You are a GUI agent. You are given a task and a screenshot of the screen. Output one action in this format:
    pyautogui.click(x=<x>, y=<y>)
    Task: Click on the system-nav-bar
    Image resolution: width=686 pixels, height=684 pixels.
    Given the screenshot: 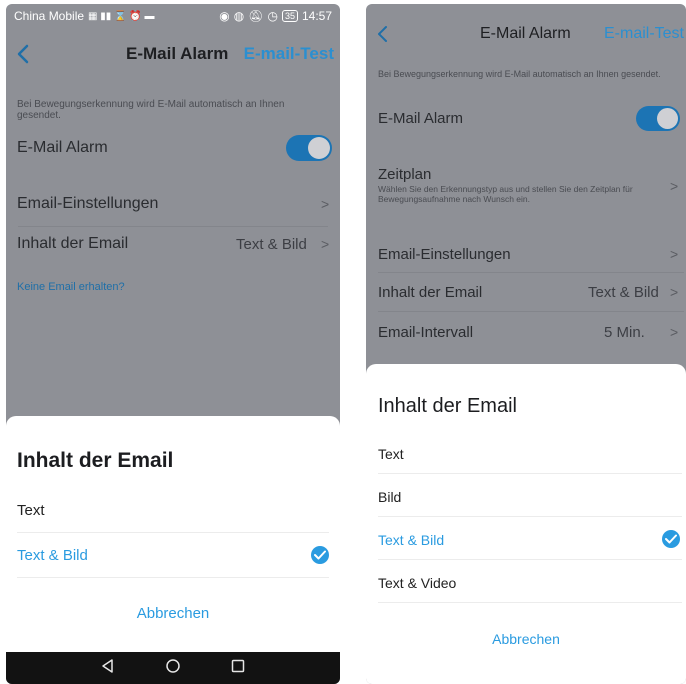 What is the action you would take?
    pyautogui.click(x=173, y=668)
    